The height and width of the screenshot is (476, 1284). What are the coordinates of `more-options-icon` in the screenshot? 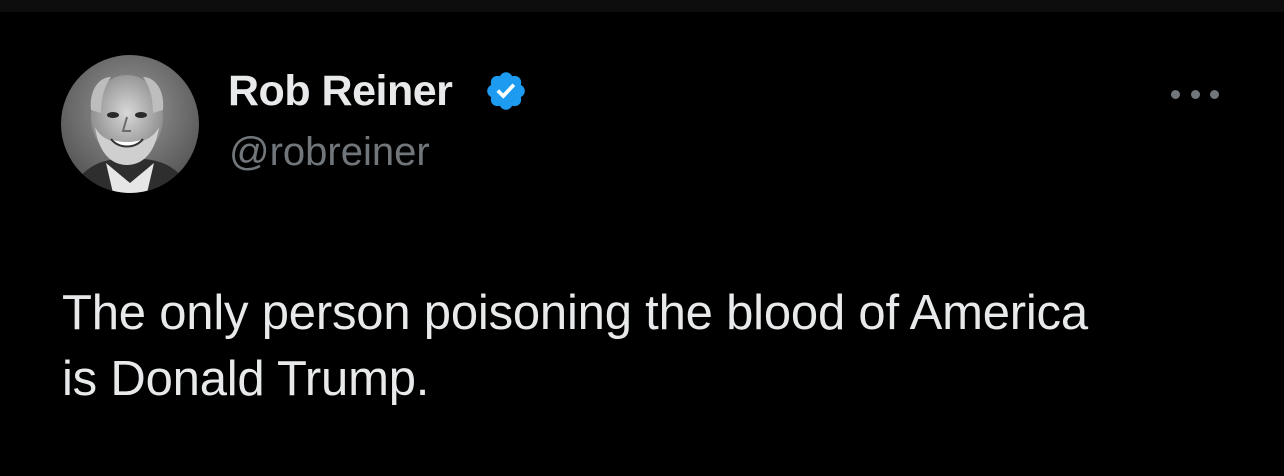 It's located at (1195, 94).